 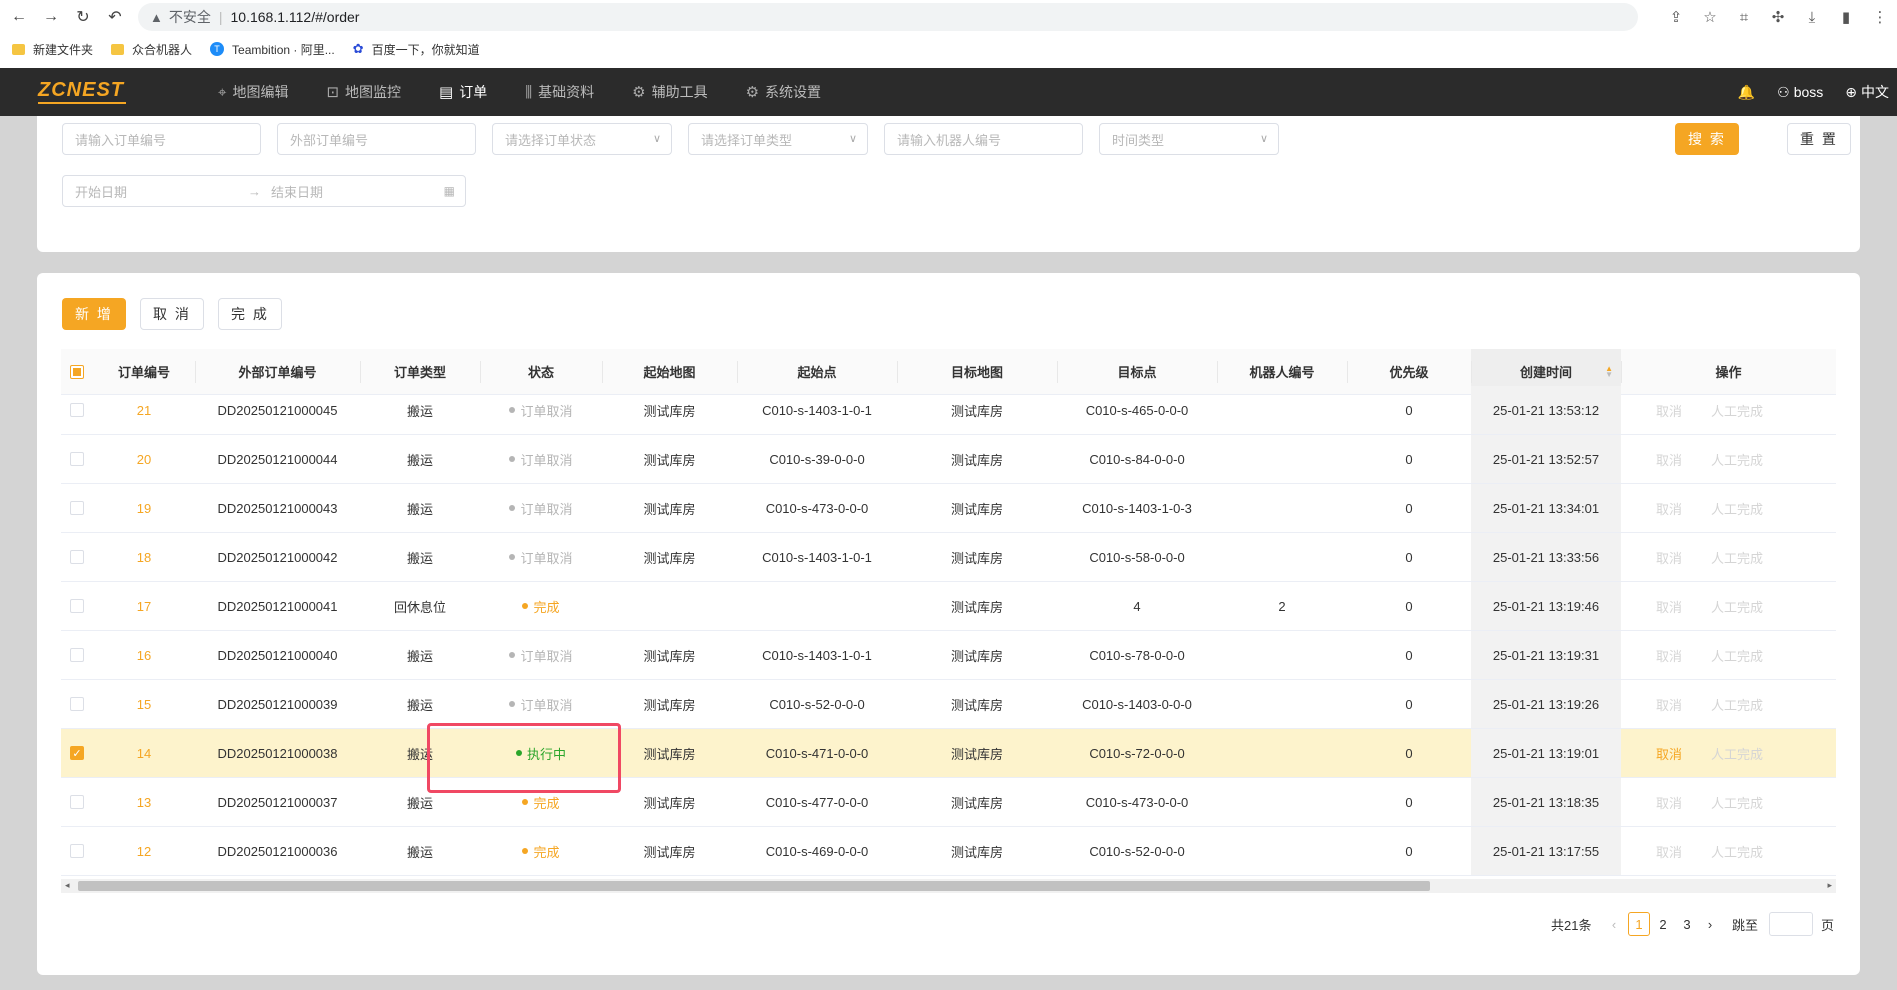 What do you see at coordinates (1609, 371) in the screenshot?
I see `sort-icon: ▲ ▼` at bounding box center [1609, 371].